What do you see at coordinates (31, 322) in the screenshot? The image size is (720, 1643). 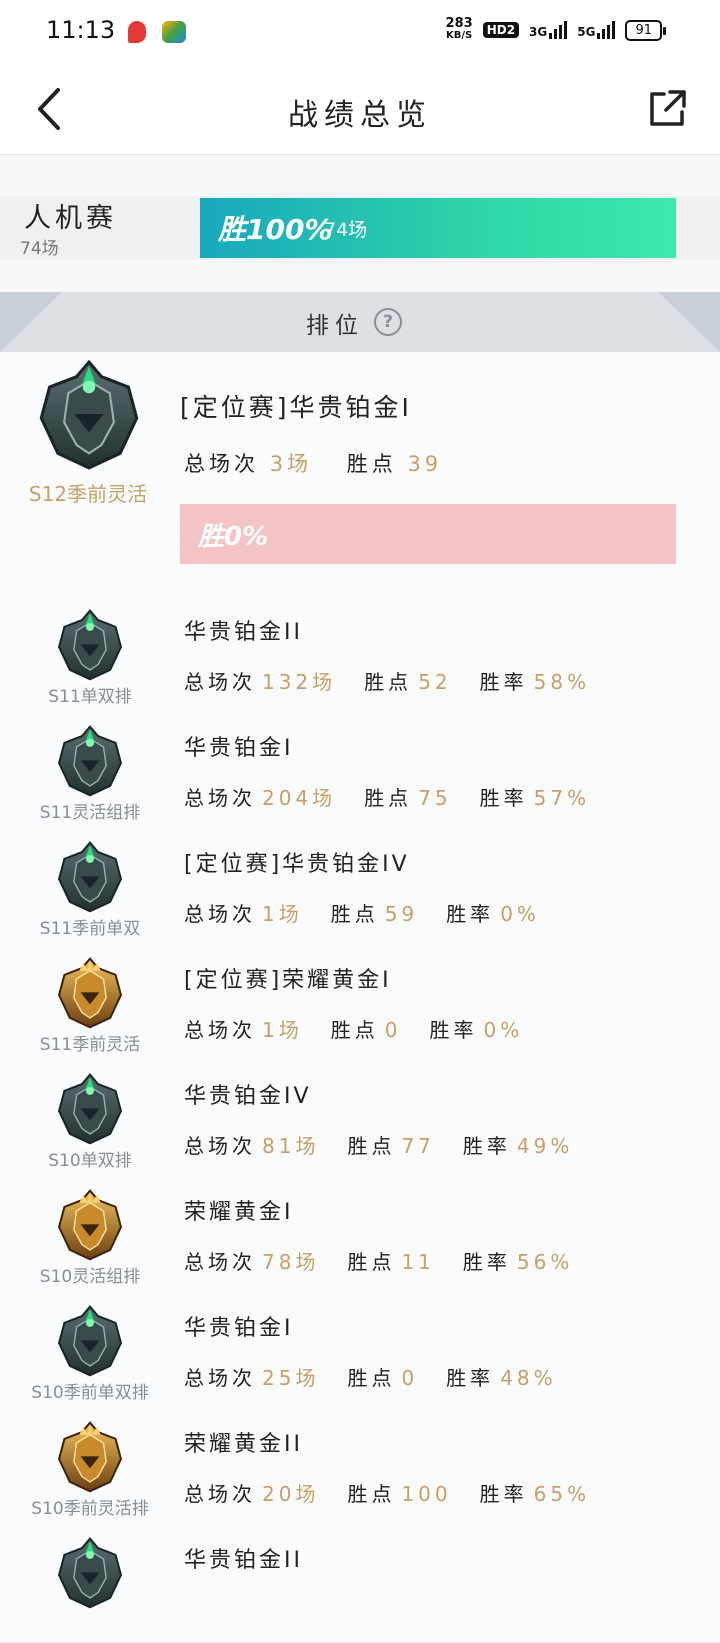 I see `header-left-decor` at bounding box center [31, 322].